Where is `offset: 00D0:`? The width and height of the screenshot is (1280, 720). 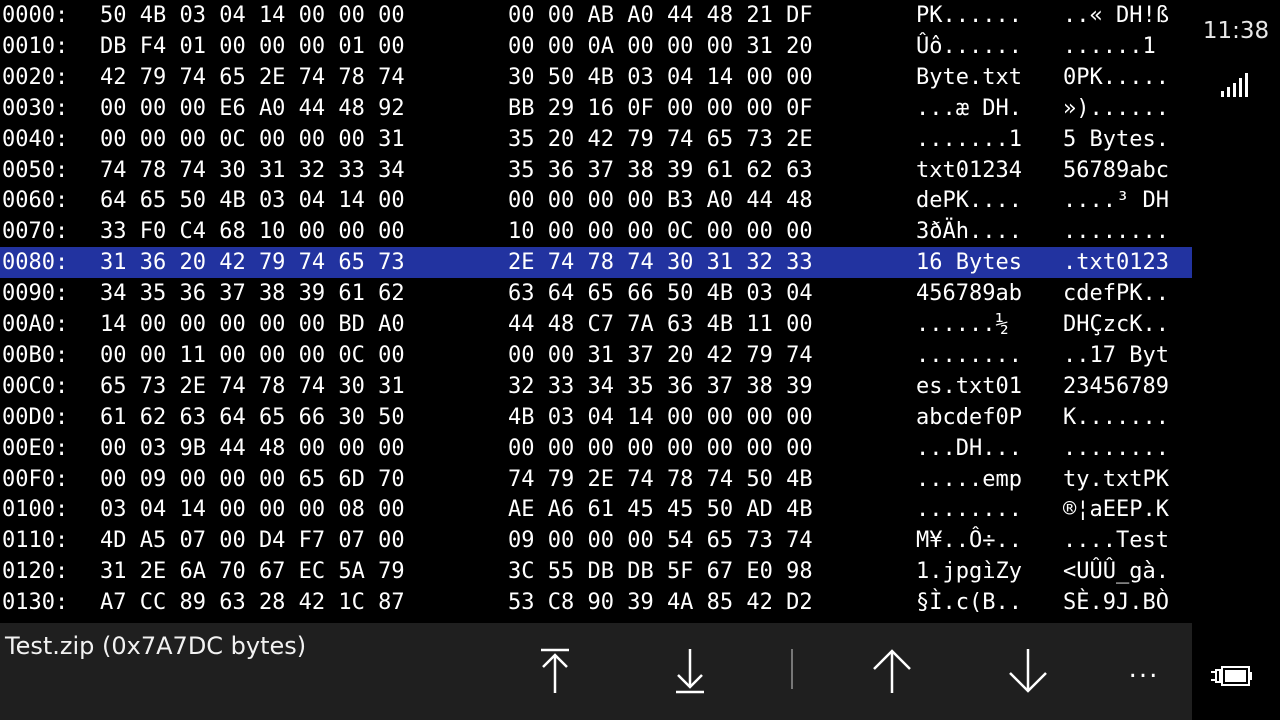
offset: 00D0: is located at coordinates (35, 417).